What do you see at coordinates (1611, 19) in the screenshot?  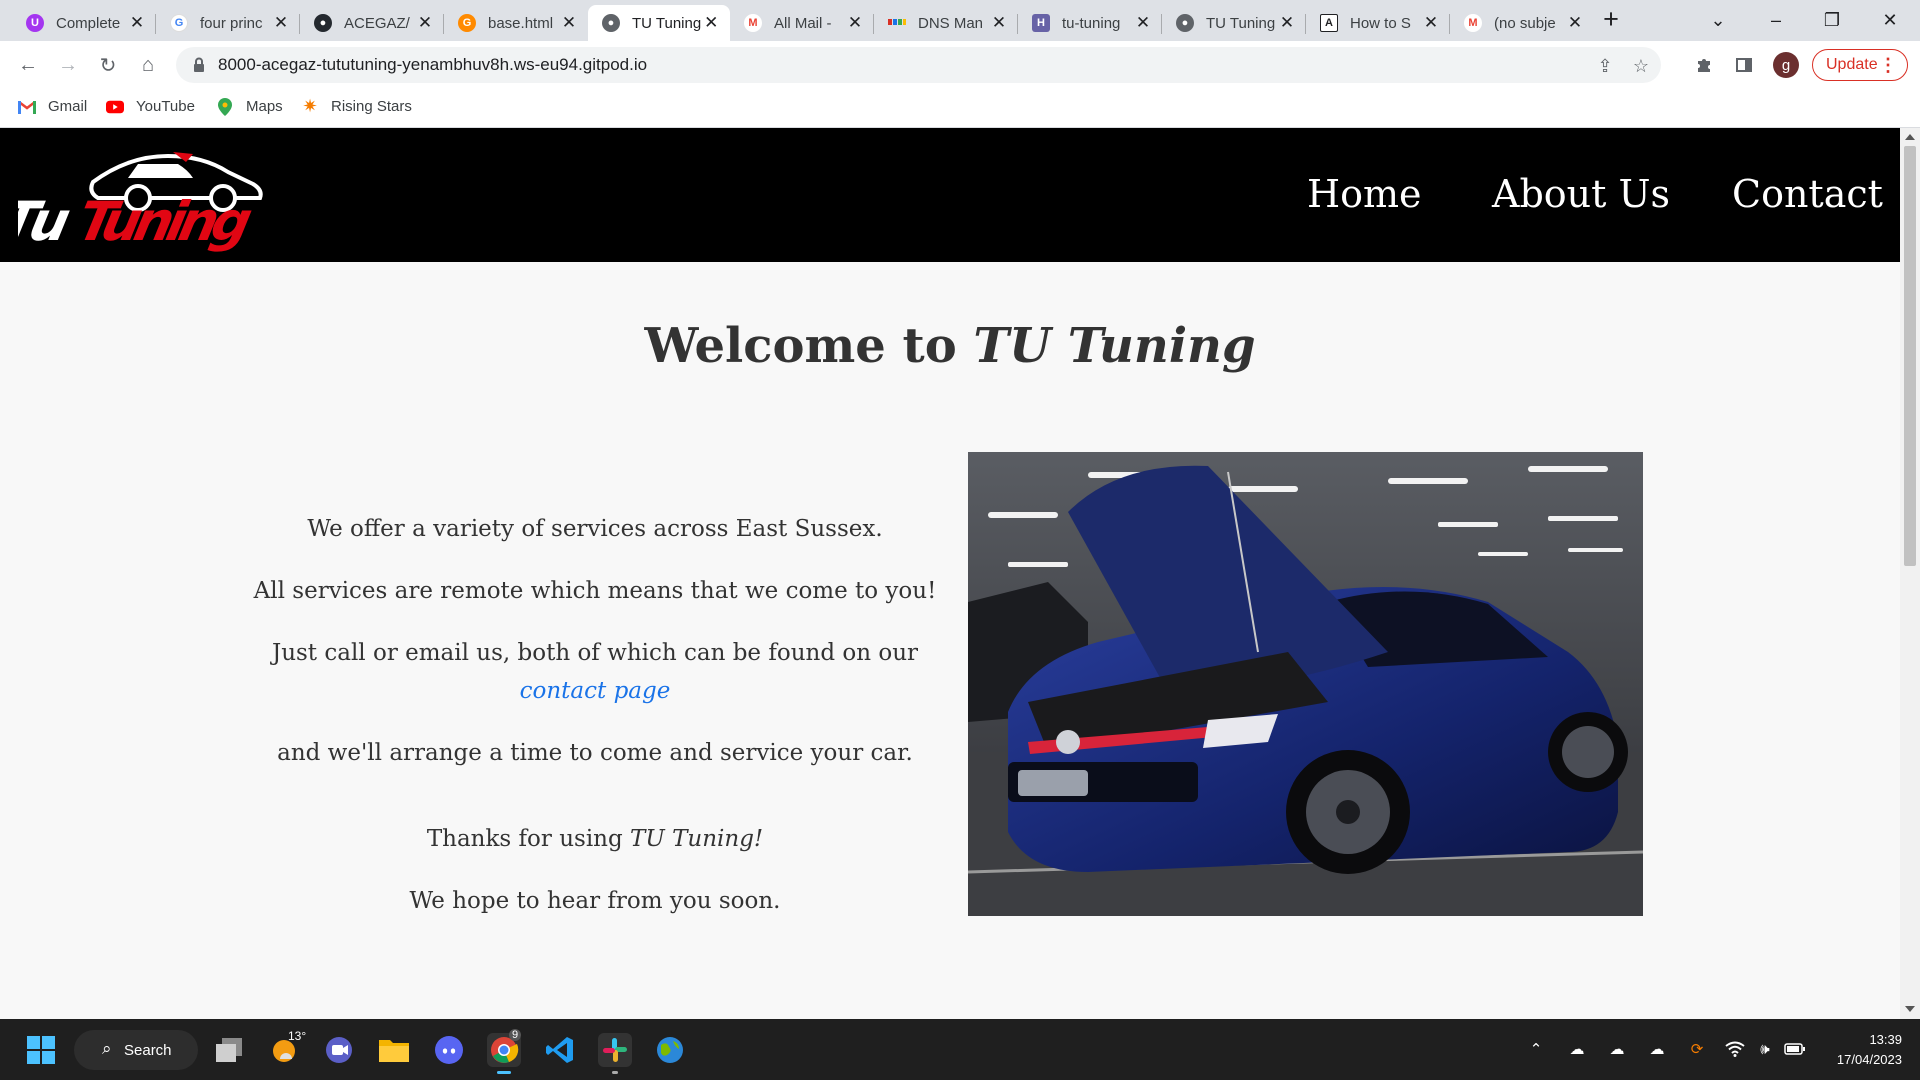 I see `new-tab-button: +` at bounding box center [1611, 19].